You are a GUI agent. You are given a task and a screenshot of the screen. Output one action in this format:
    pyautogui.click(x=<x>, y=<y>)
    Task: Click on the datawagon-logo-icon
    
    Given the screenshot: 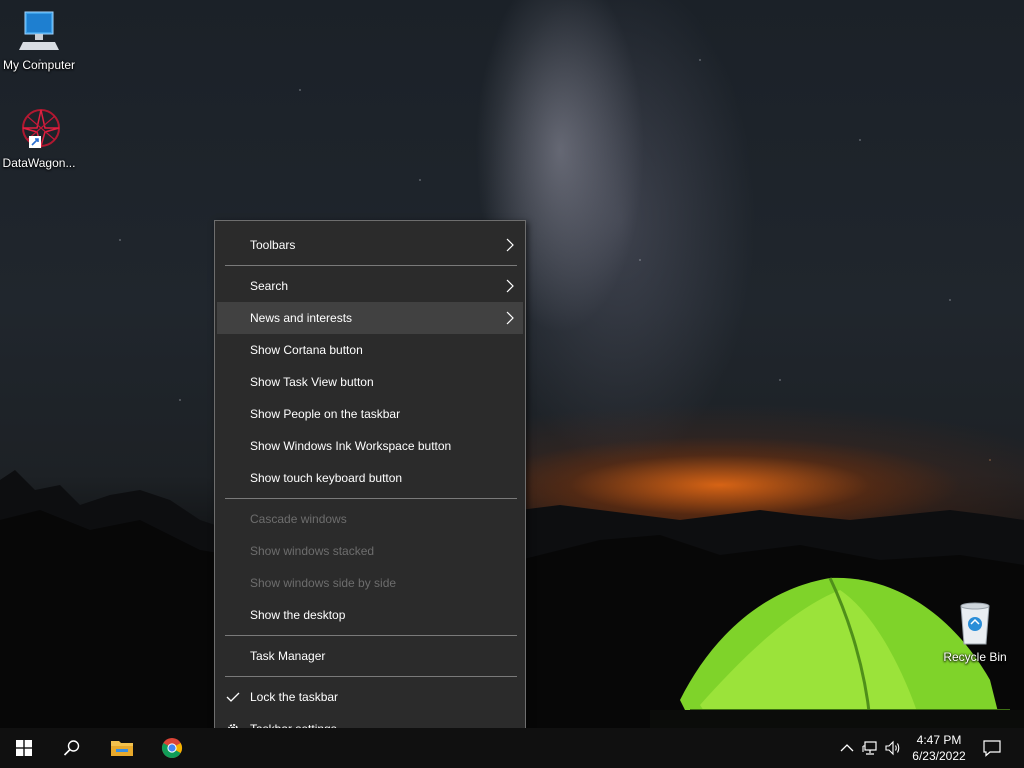 What is the action you would take?
    pyautogui.click(x=41, y=129)
    